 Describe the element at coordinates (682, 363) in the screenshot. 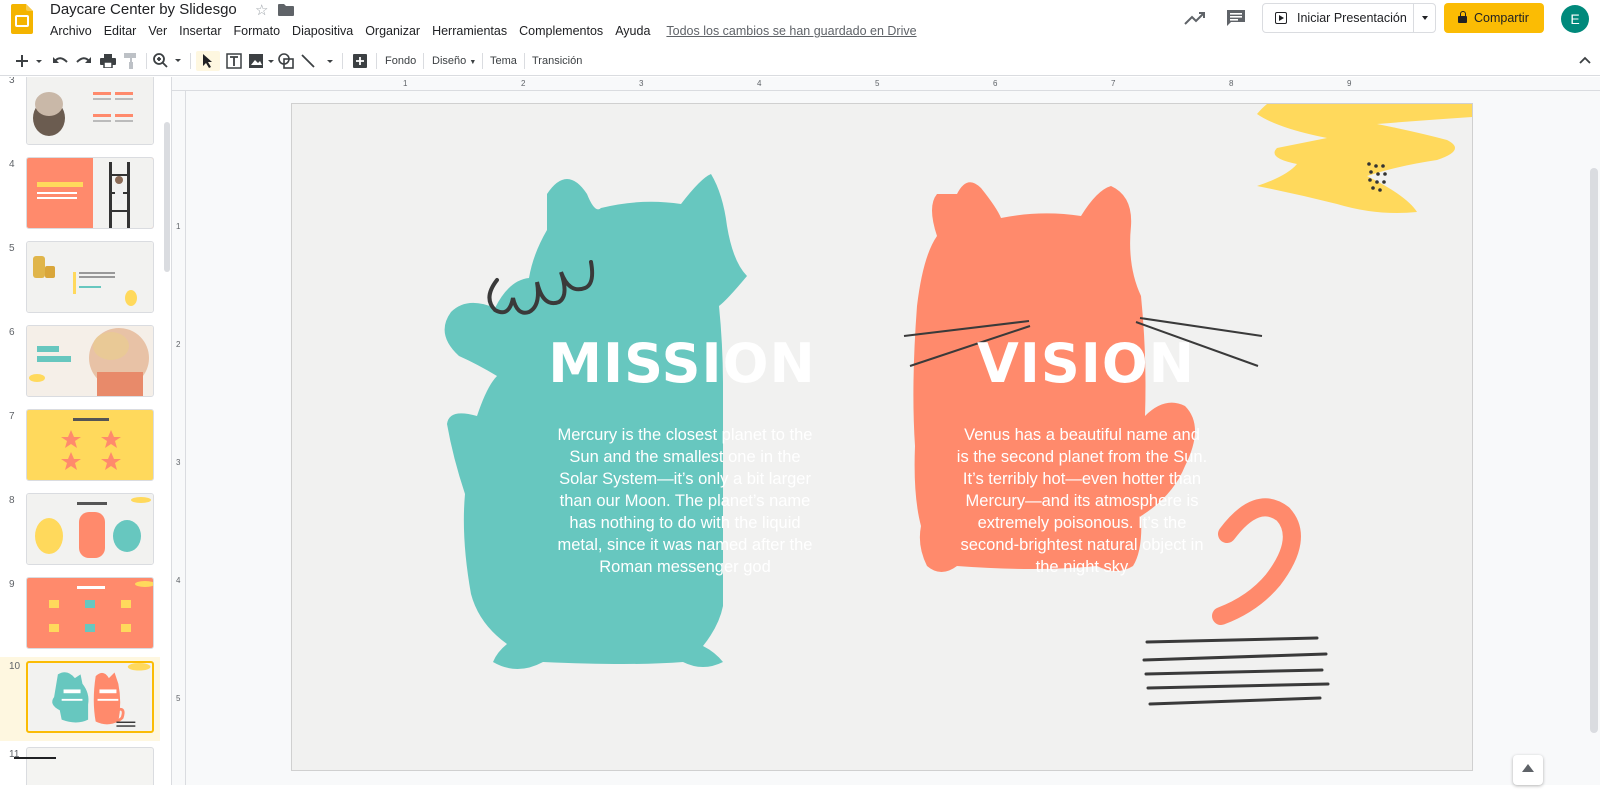

I see `mission-title: MISSION` at that location.